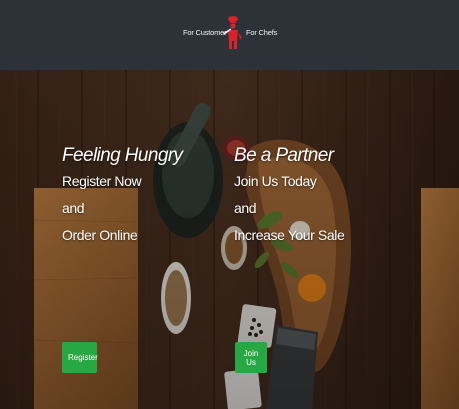  What do you see at coordinates (80, 357) in the screenshot?
I see `register-button: Register` at bounding box center [80, 357].